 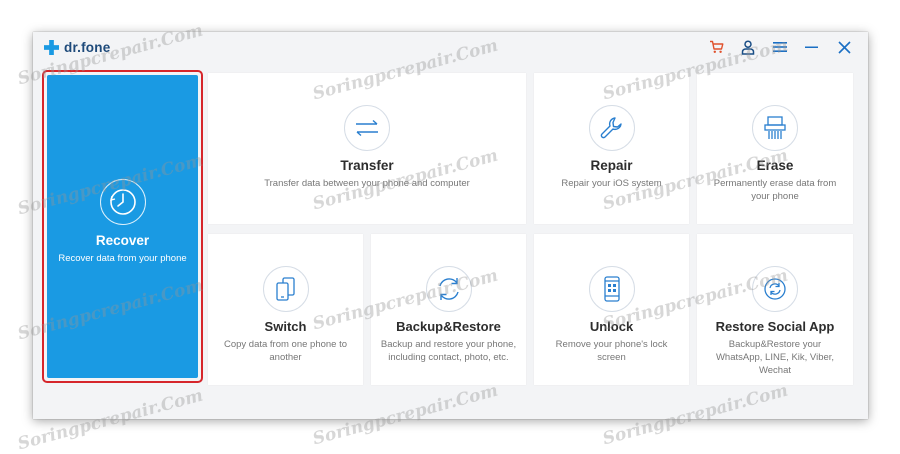 I want to click on tile-recover: Recover Recover data from your phone, so click(x=122, y=226).